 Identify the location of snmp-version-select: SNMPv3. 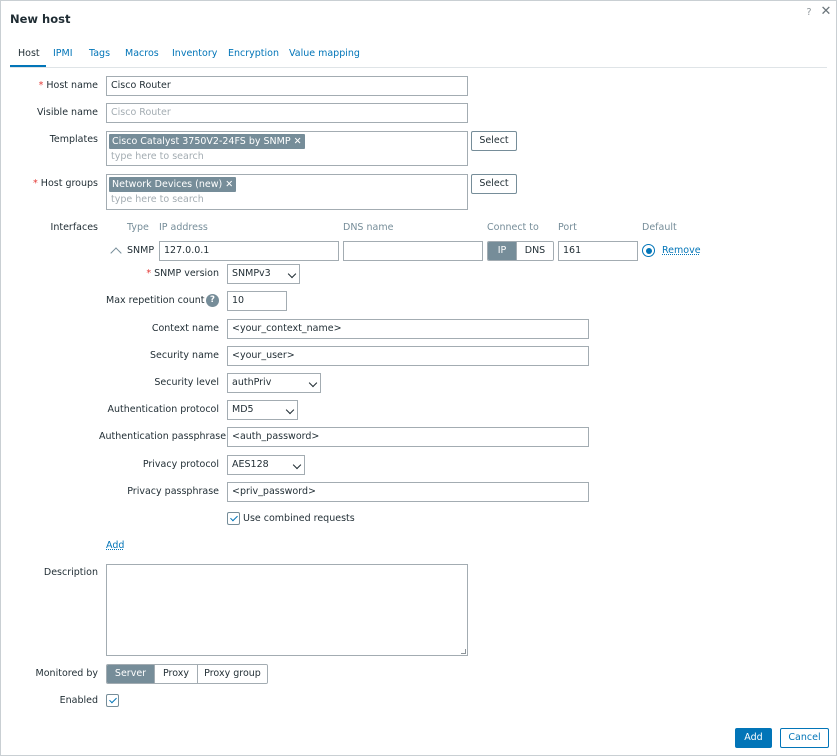
(263, 274).